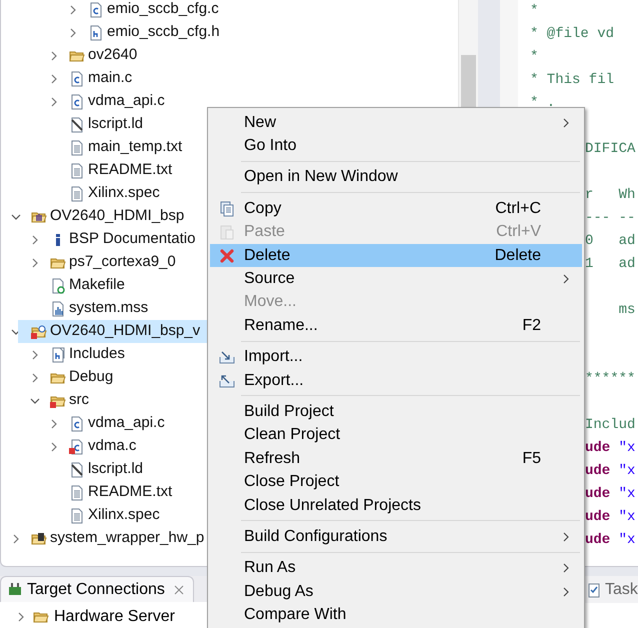 The width and height of the screenshot is (638, 628). What do you see at coordinates (163, 10) in the screenshot?
I see `tree-item-label: emio_sccb_cfg.c` at bounding box center [163, 10].